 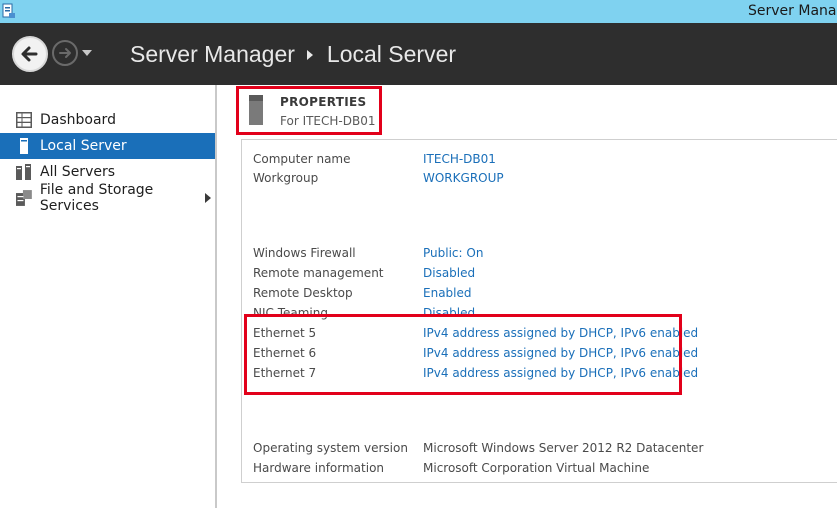 I want to click on arrow-right-icon, so click(x=65, y=53).